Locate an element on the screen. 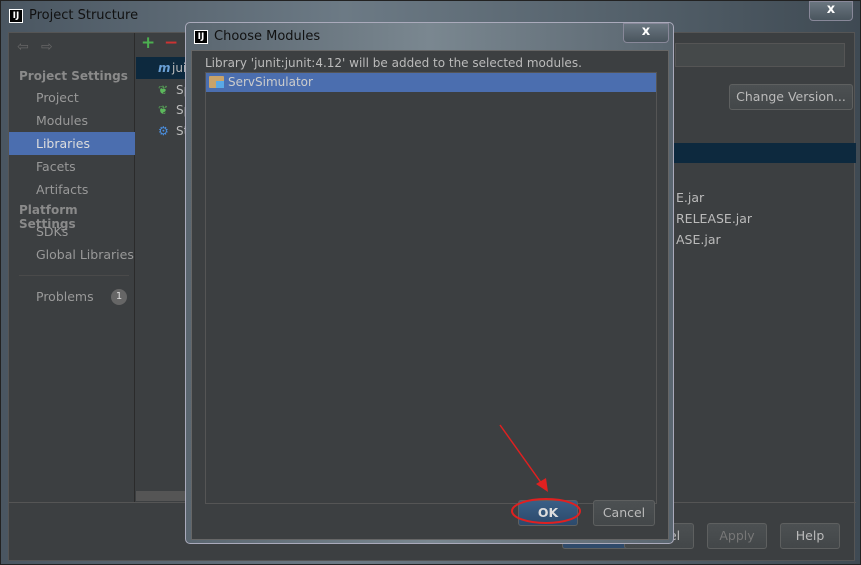  annotation-overlay is located at coordinates (540, 474).